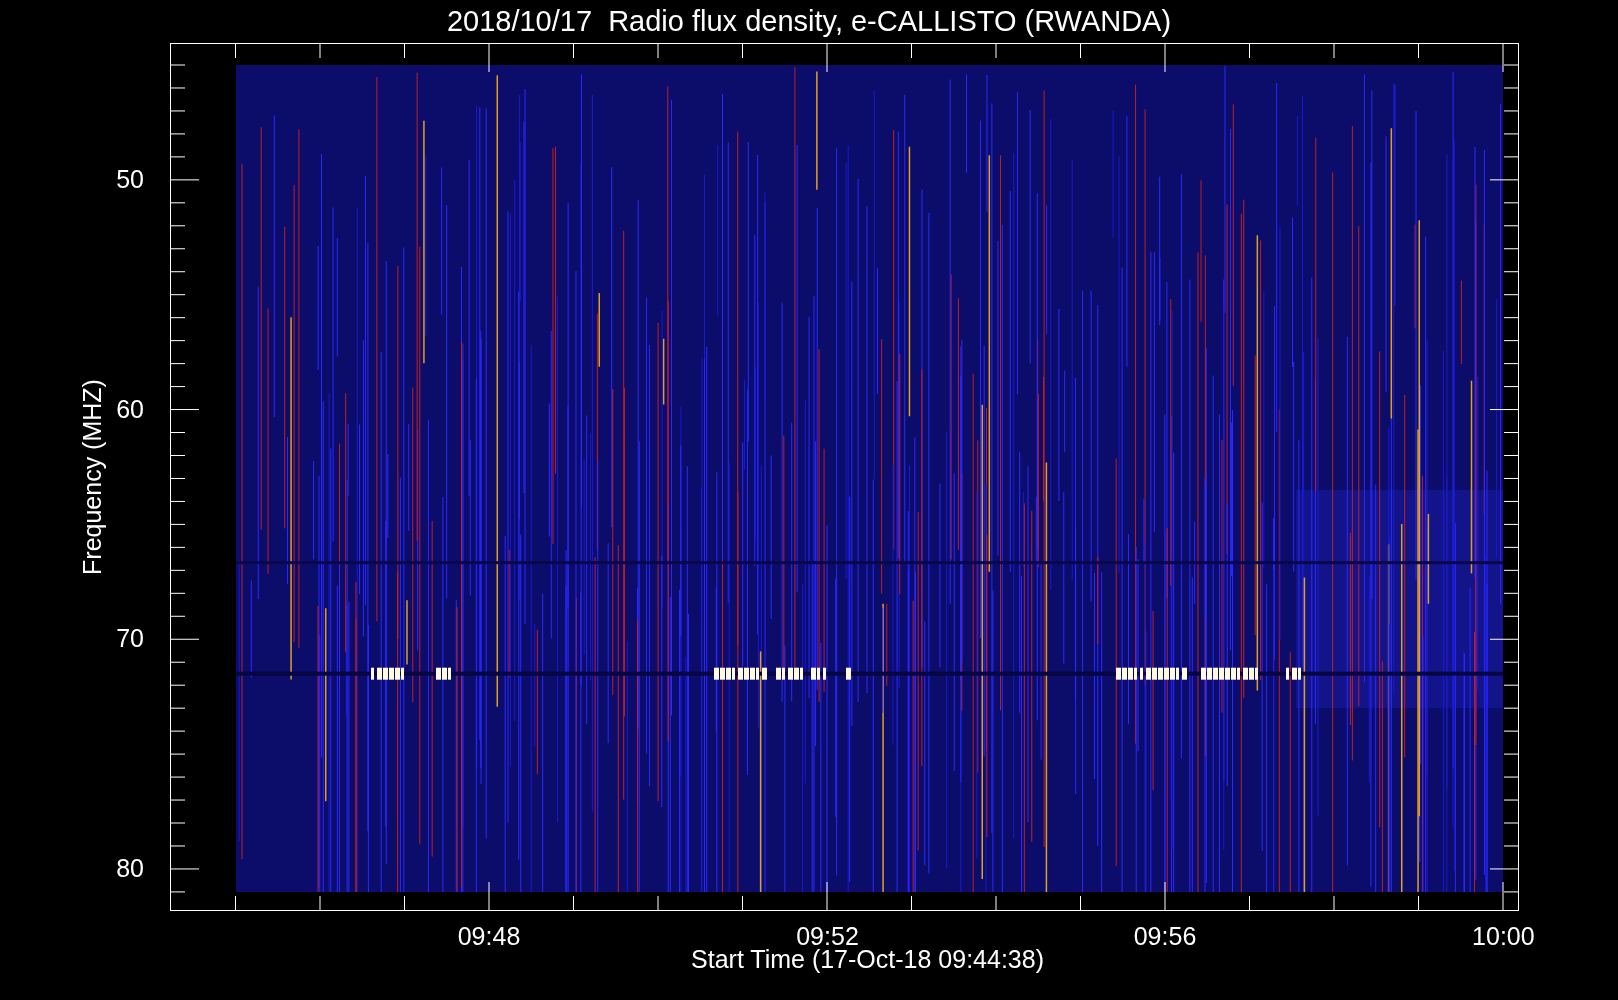 Image resolution: width=1618 pixels, height=1000 pixels. Describe the element at coordinates (827, 936) in the screenshot. I see `x-tick-label: 09:52` at that location.